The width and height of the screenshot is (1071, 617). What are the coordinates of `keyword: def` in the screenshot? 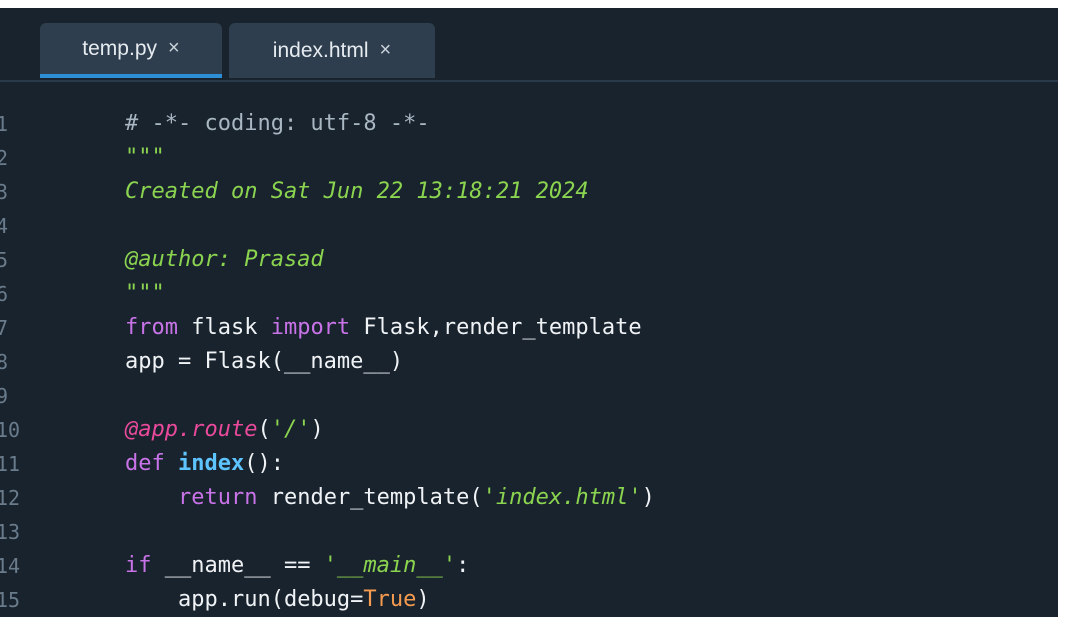 It's located at (145, 463).